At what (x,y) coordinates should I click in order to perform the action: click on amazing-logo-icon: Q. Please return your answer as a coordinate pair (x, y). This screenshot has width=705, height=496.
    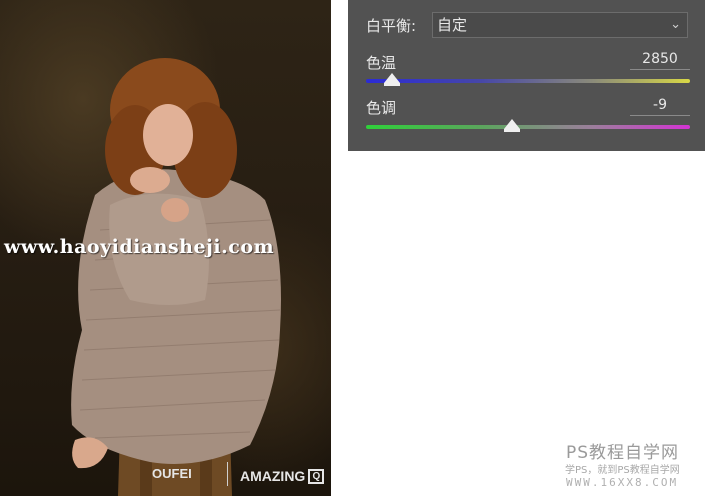
    Looking at the image, I should click on (316, 476).